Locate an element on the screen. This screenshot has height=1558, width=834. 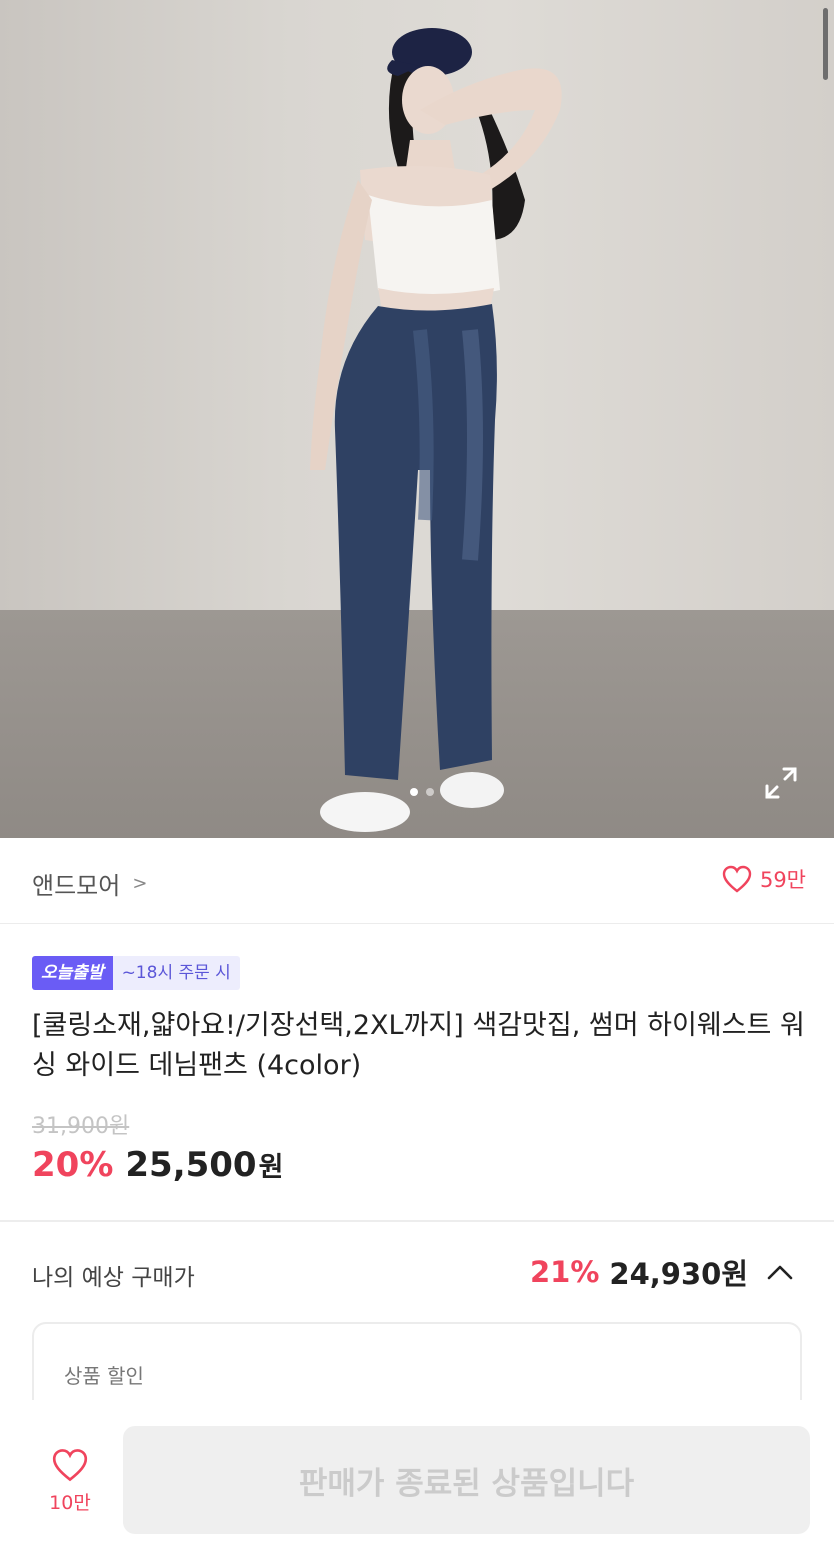
expand-icon is located at coordinates (781, 783).